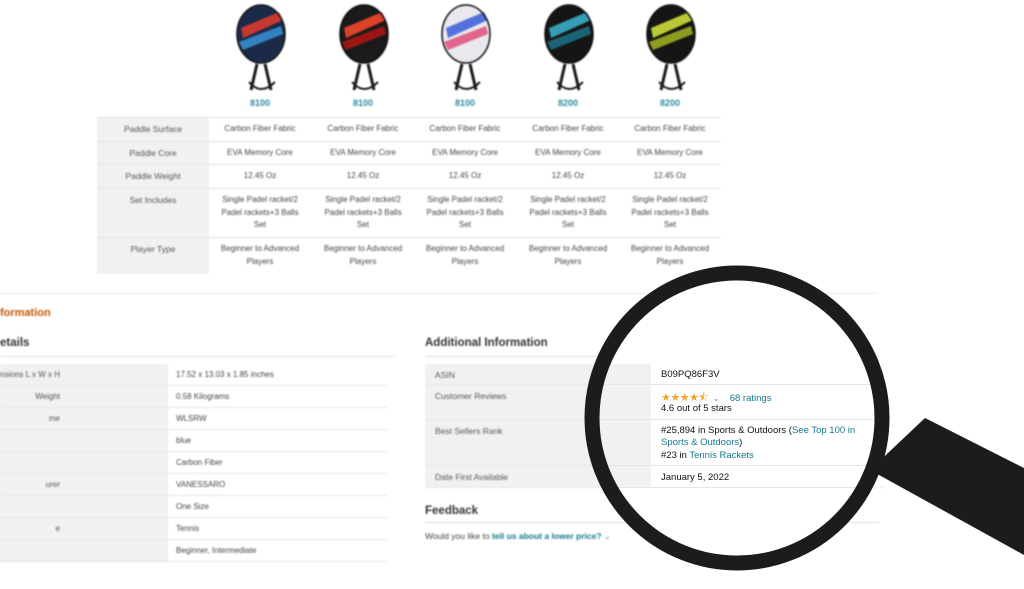 This screenshot has width=1024, height=589. What do you see at coordinates (153, 130) in the screenshot?
I see `comparison-row-label: Paddle Surface` at bounding box center [153, 130].